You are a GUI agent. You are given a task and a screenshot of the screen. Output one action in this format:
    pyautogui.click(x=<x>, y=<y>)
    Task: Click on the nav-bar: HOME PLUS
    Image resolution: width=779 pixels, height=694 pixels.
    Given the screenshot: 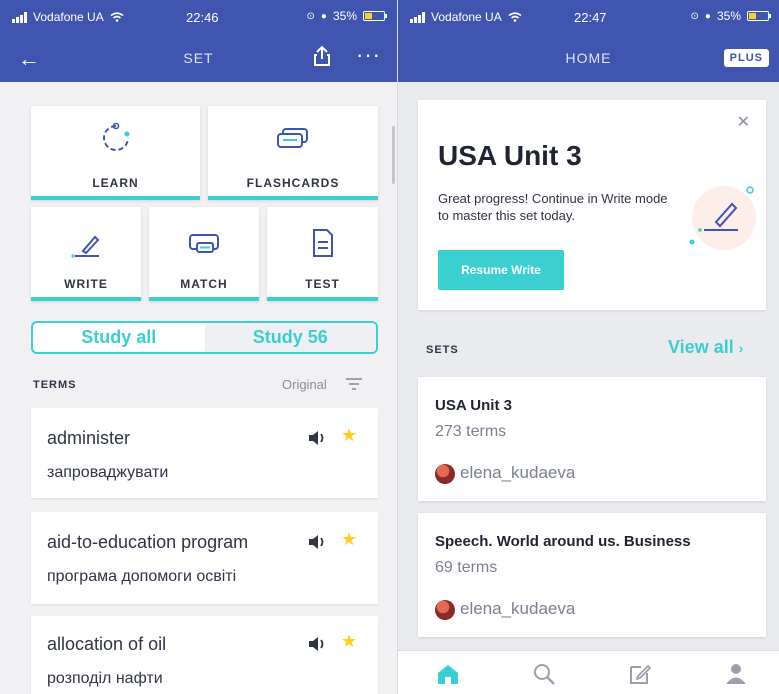 What is the action you would take?
    pyautogui.click(x=588, y=59)
    